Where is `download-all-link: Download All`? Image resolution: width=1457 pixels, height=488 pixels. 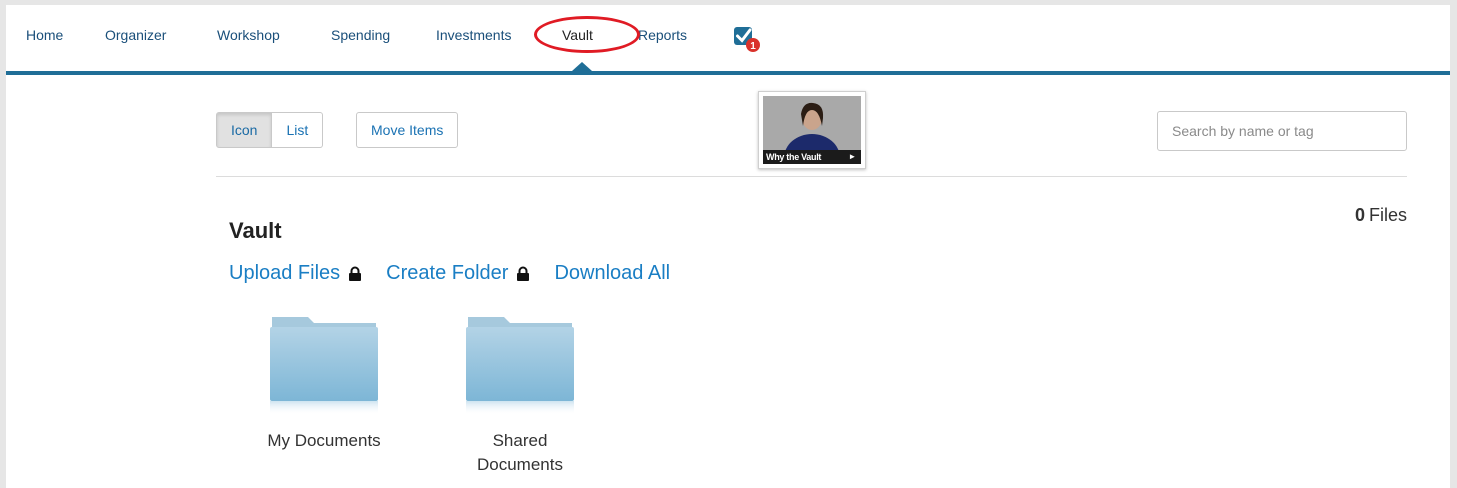
download-all-link: Download All is located at coordinates (612, 273).